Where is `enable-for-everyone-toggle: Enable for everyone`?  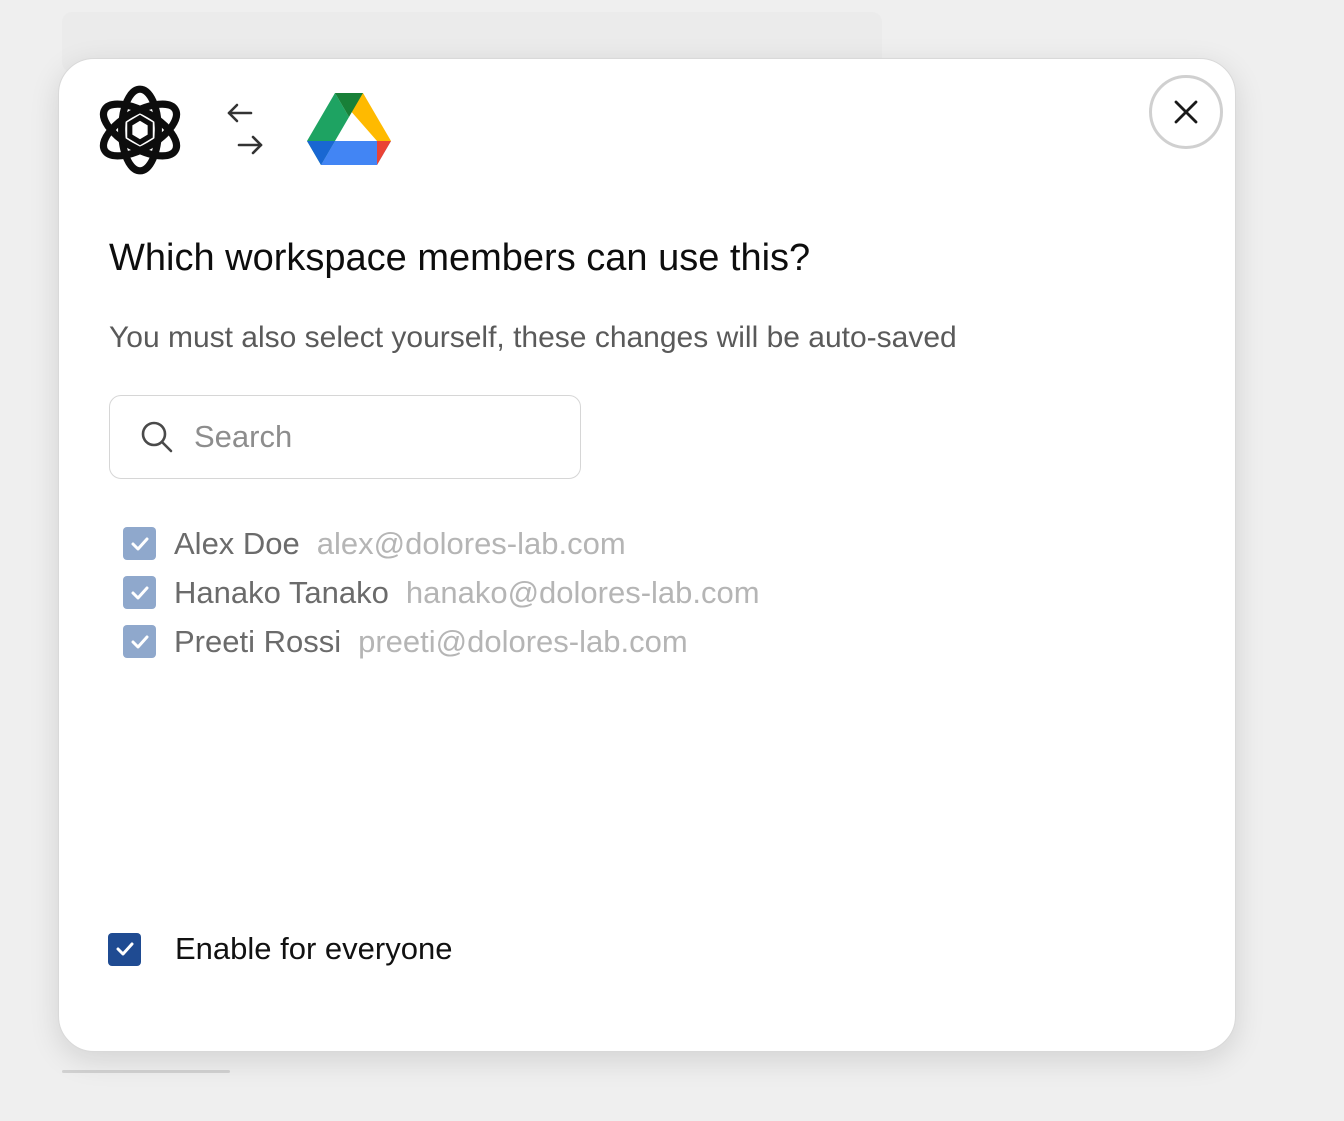
enable-for-everyone-toggle: Enable for everyone is located at coordinates (280, 949).